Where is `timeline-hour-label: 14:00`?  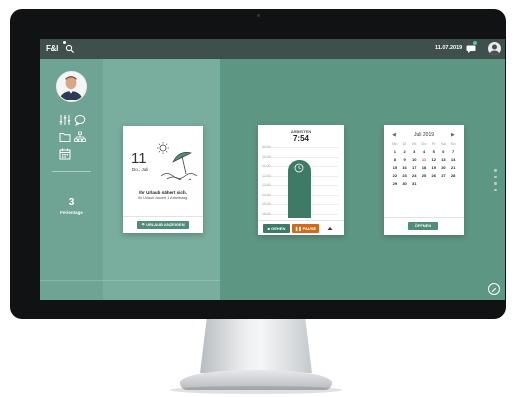 timeline-hour-label: 14:00 is located at coordinates (266, 194).